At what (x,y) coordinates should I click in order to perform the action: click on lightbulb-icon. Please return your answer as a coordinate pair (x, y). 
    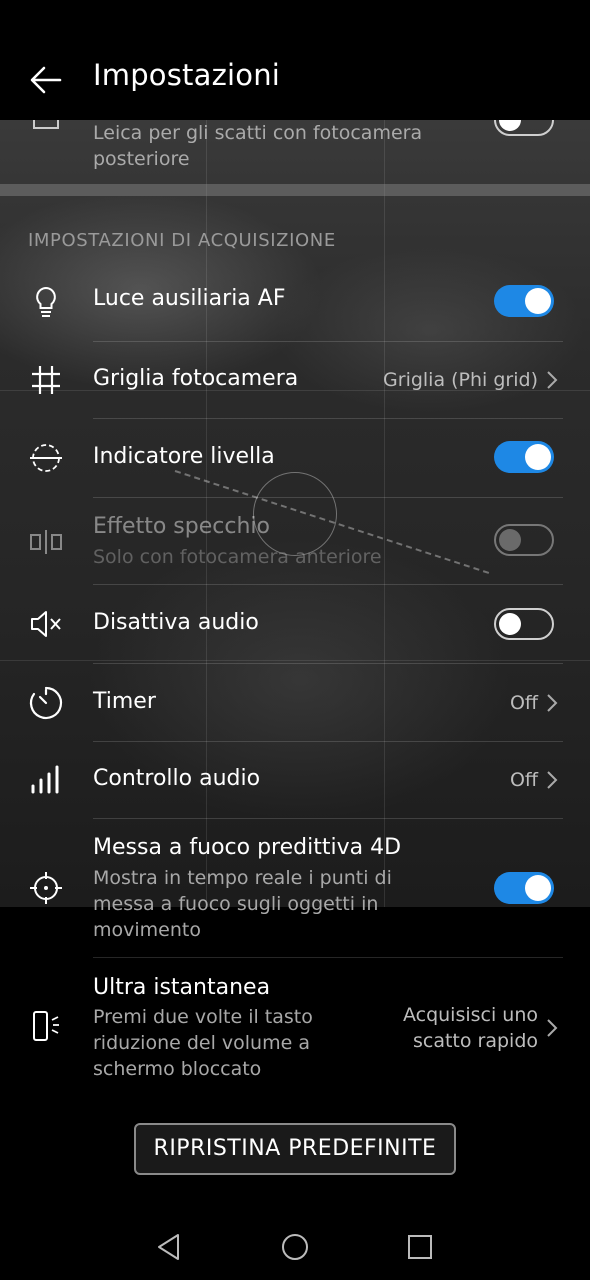
    Looking at the image, I should click on (46, 301).